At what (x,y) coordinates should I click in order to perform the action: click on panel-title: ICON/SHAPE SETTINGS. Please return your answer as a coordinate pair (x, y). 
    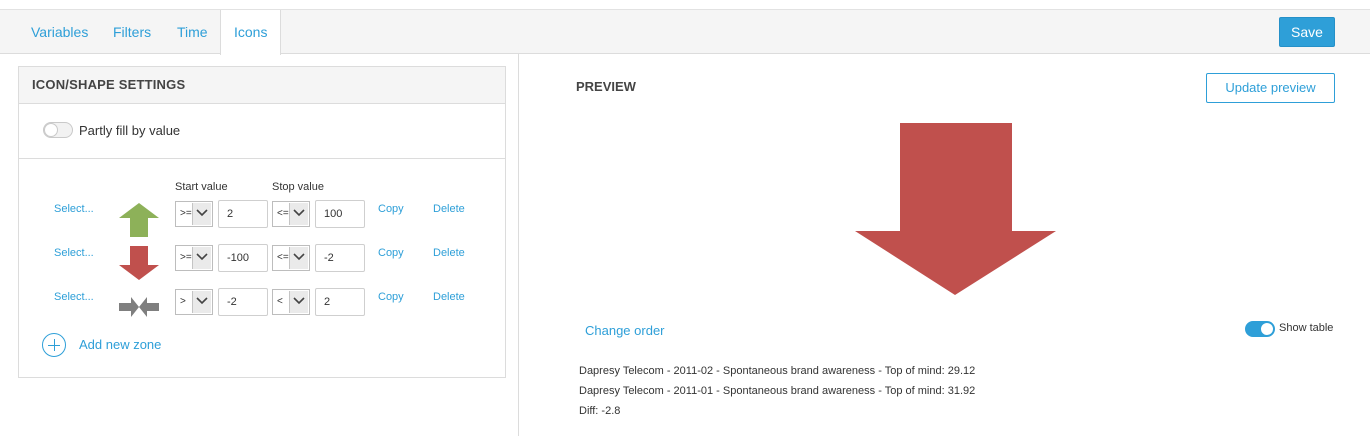
    Looking at the image, I should click on (262, 85).